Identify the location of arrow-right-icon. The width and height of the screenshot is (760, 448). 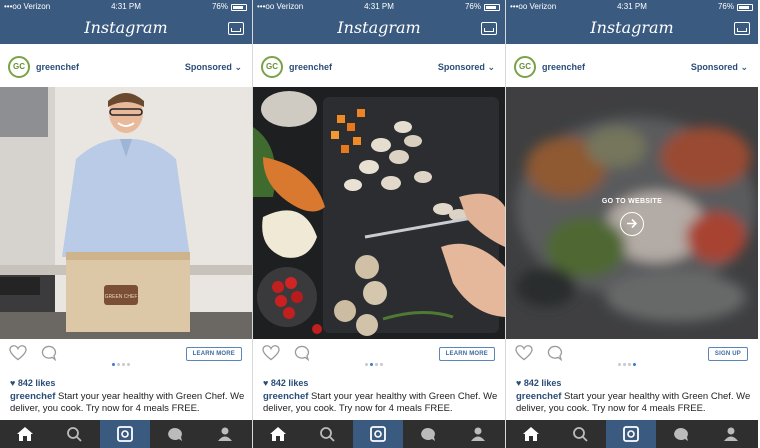
(632, 224).